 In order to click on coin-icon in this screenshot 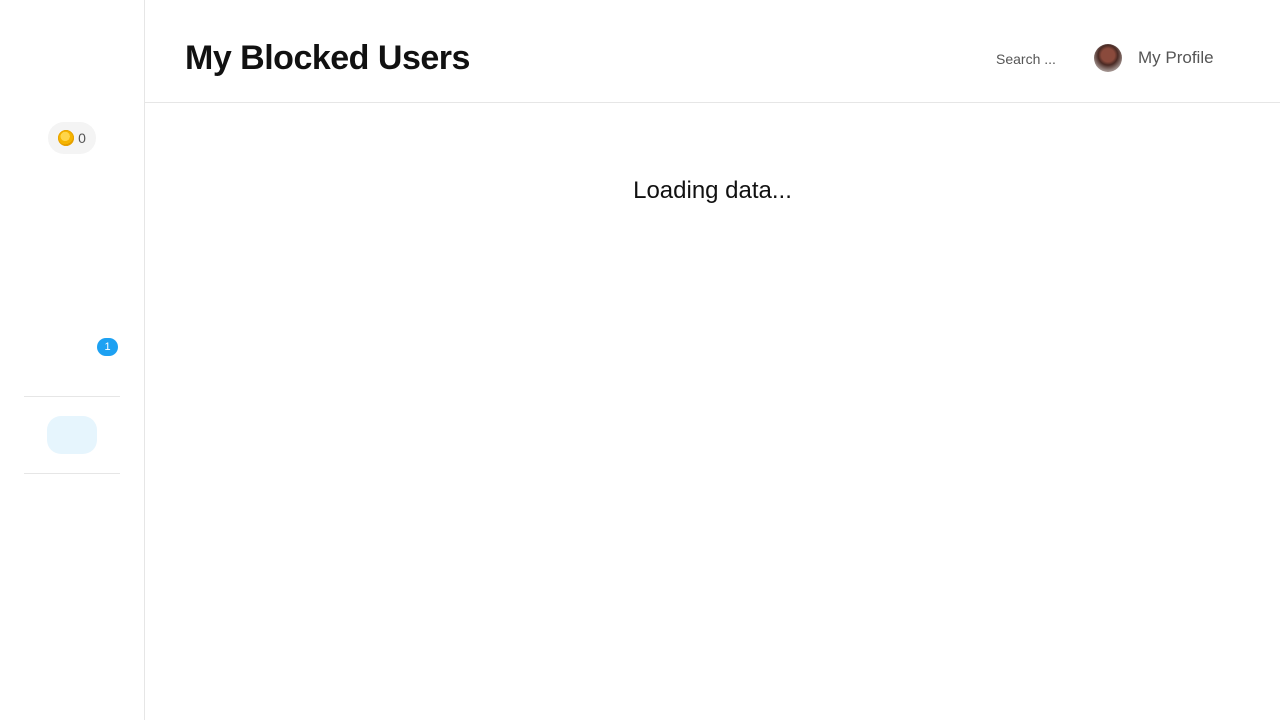, I will do `click(66, 138)`.